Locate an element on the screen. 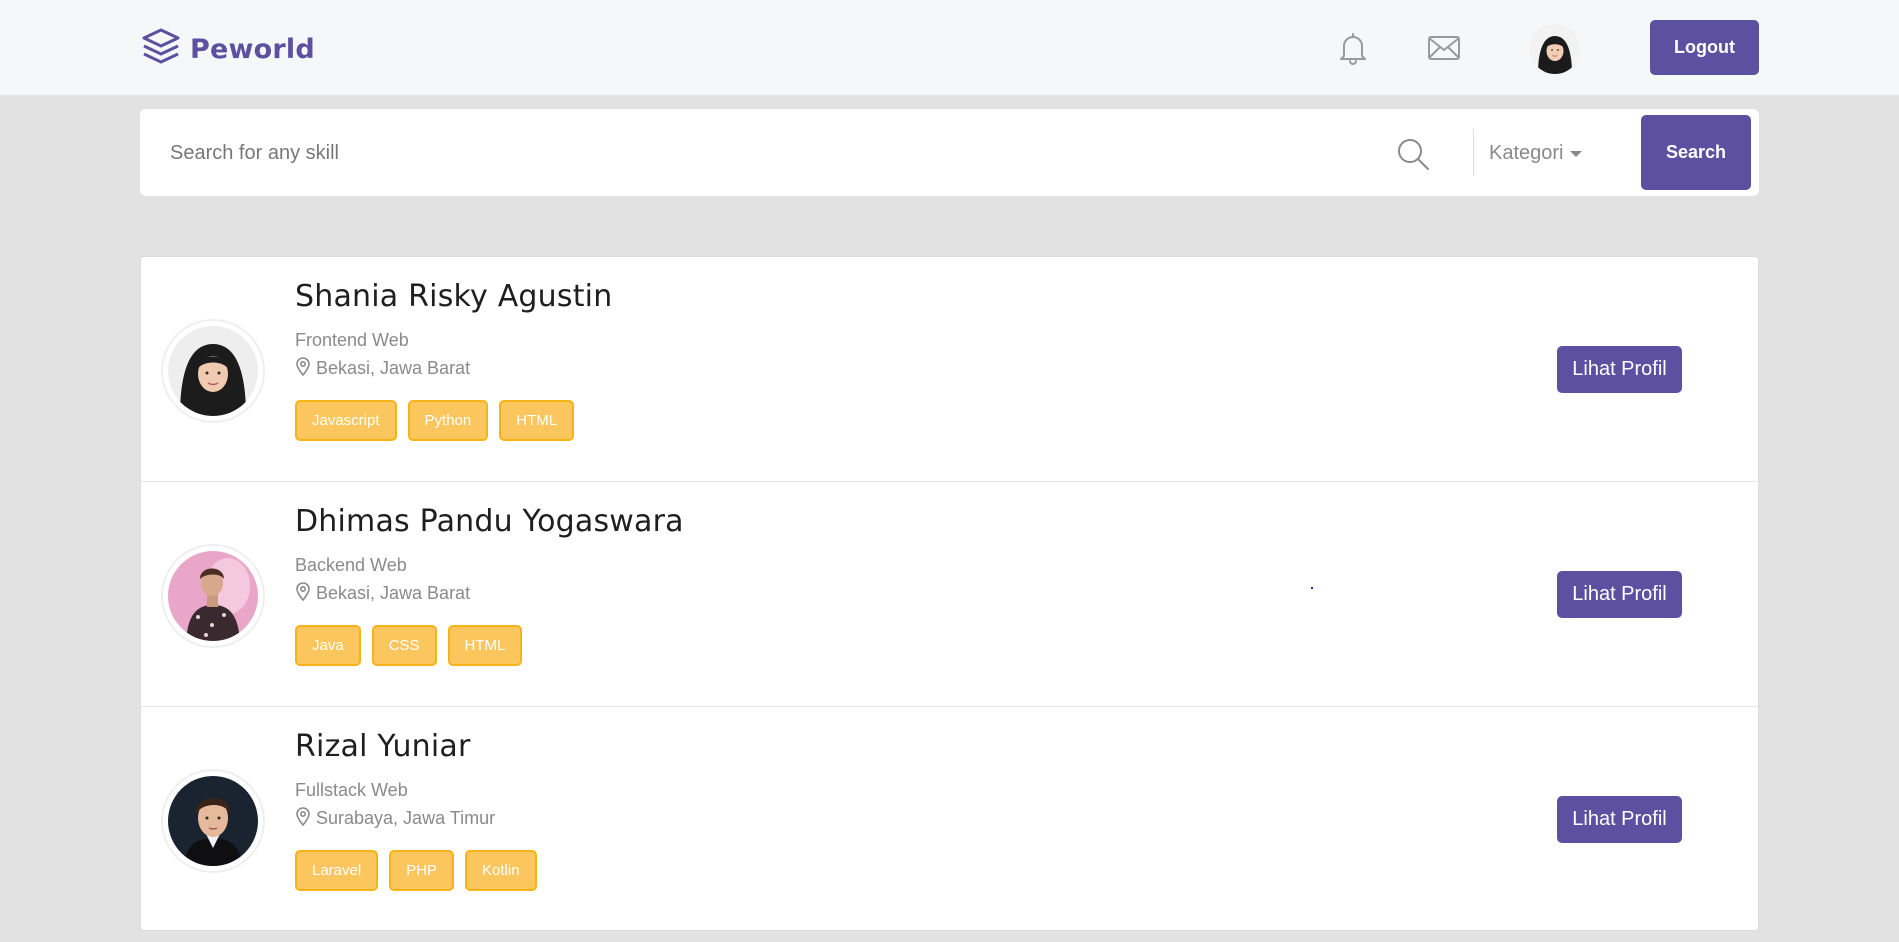  category-label: Kategori is located at coordinates (1526, 152).